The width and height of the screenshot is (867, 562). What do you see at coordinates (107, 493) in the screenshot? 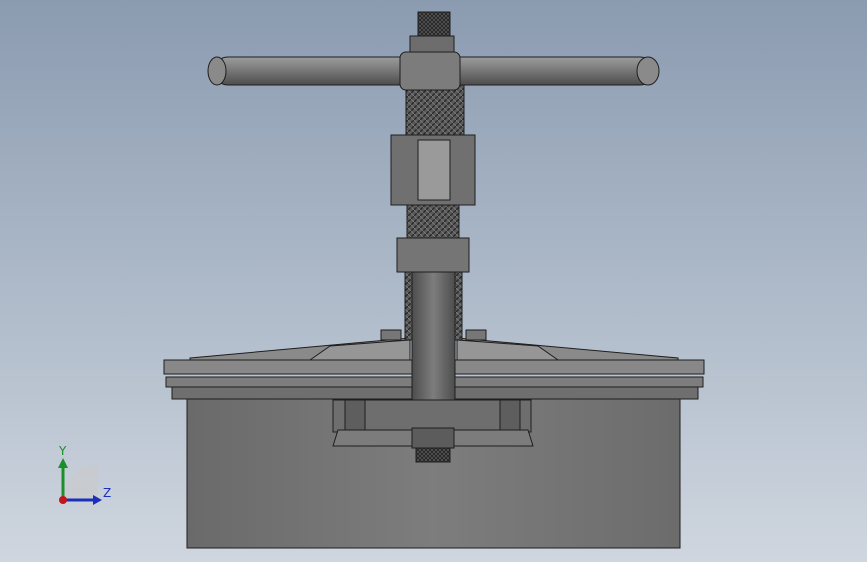
I see `z-axis-label: Z` at bounding box center [107, 493].